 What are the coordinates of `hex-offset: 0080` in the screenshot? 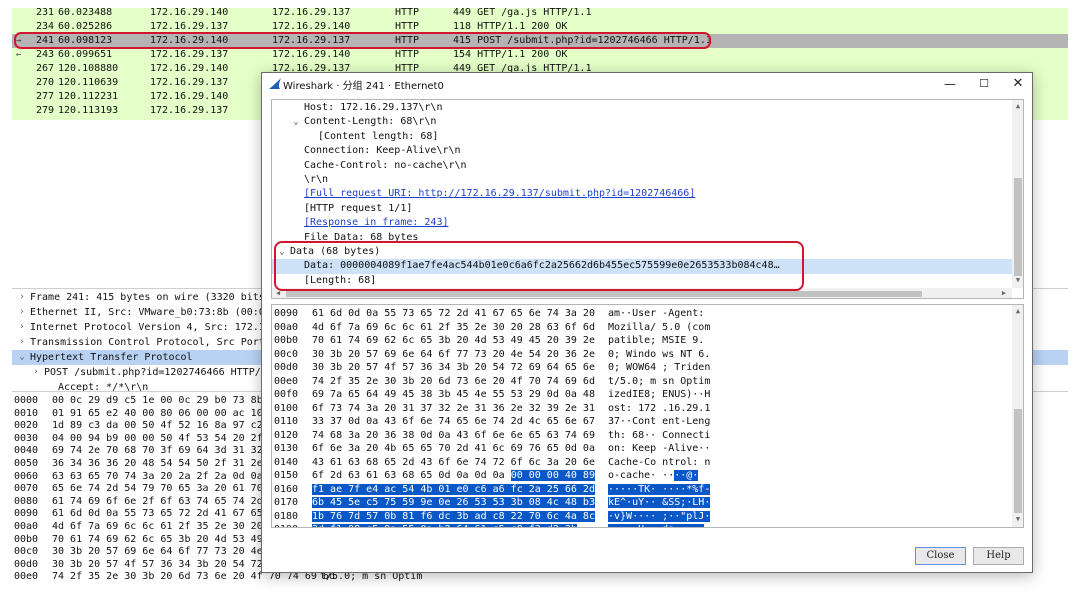 It's located at (26, 501).